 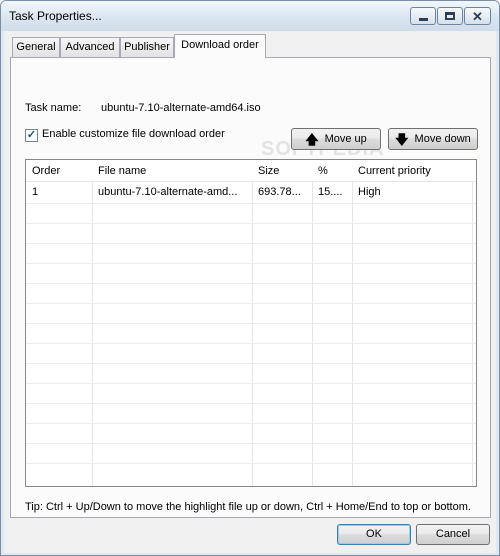 I want to click on tab-advanced: Advanced, so click(x=90, y=47).